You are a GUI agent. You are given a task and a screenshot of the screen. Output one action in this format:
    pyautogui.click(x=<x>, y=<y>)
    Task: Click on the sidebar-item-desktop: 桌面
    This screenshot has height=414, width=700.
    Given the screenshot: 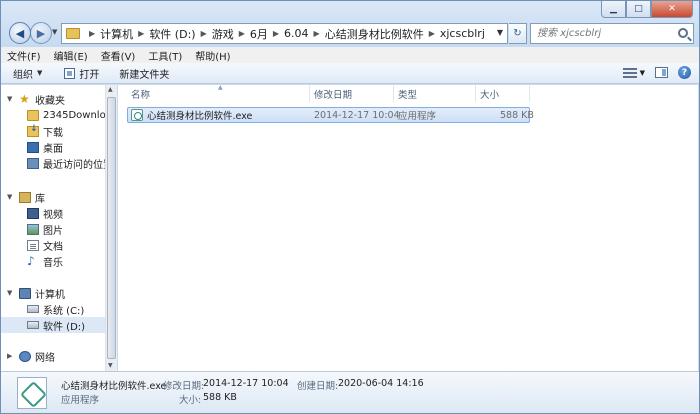 What is the action you would take?
    pyautogui.click(x=53, y=147)
    